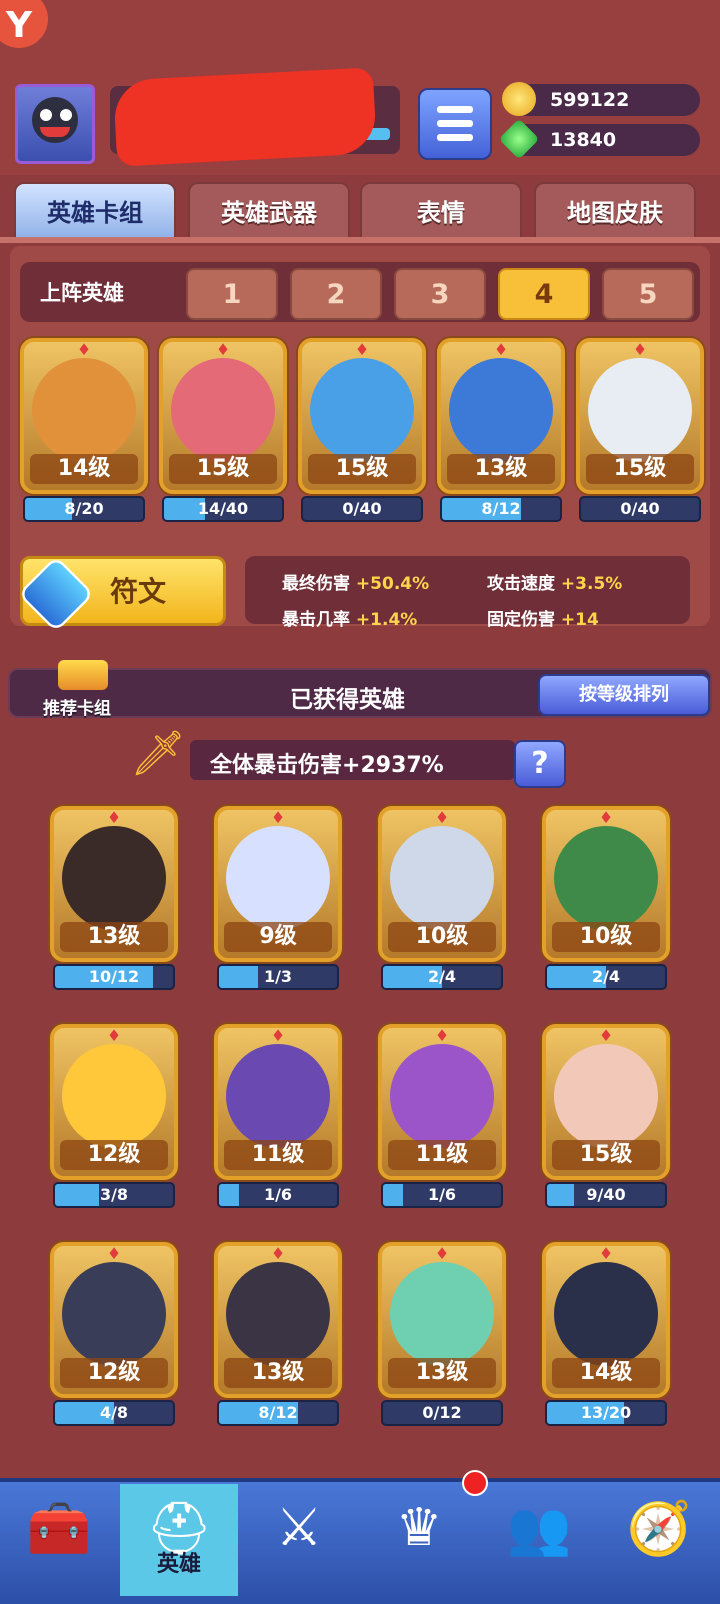 This screenshot has width=720, height=1604. What do you see at coordinates (232, 294) in the screenshot?
I see `team-slot-1: 1` at bounding box center [232, 294].